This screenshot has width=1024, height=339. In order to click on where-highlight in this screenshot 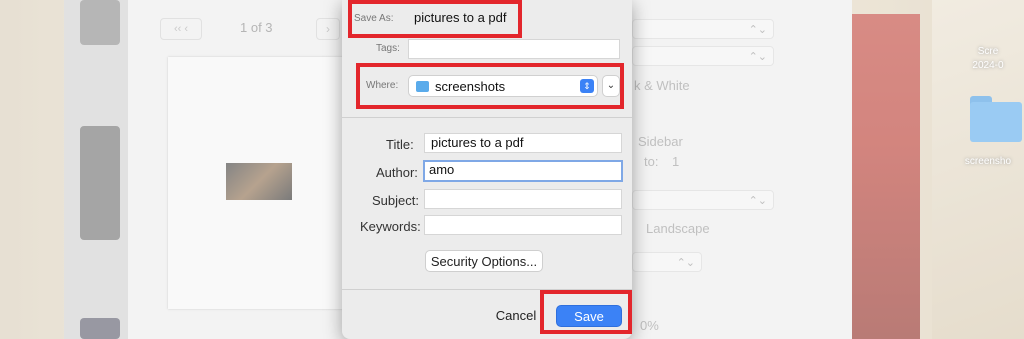, I will do `click(490, 86)`.